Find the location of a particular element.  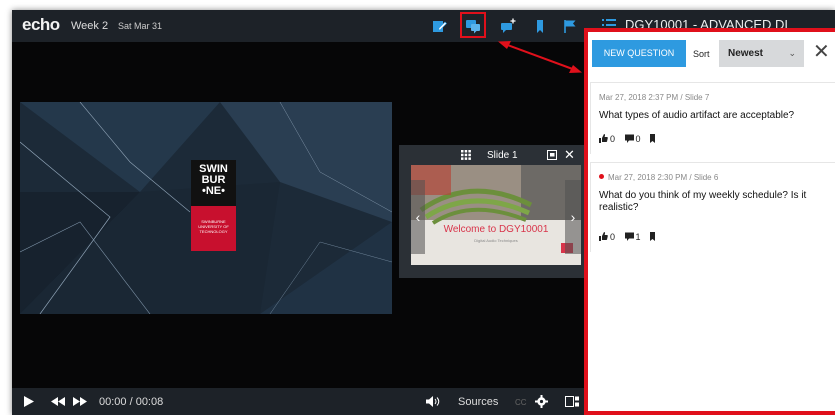

slide-number: Slide 1 is located at coordinates (502, 155).